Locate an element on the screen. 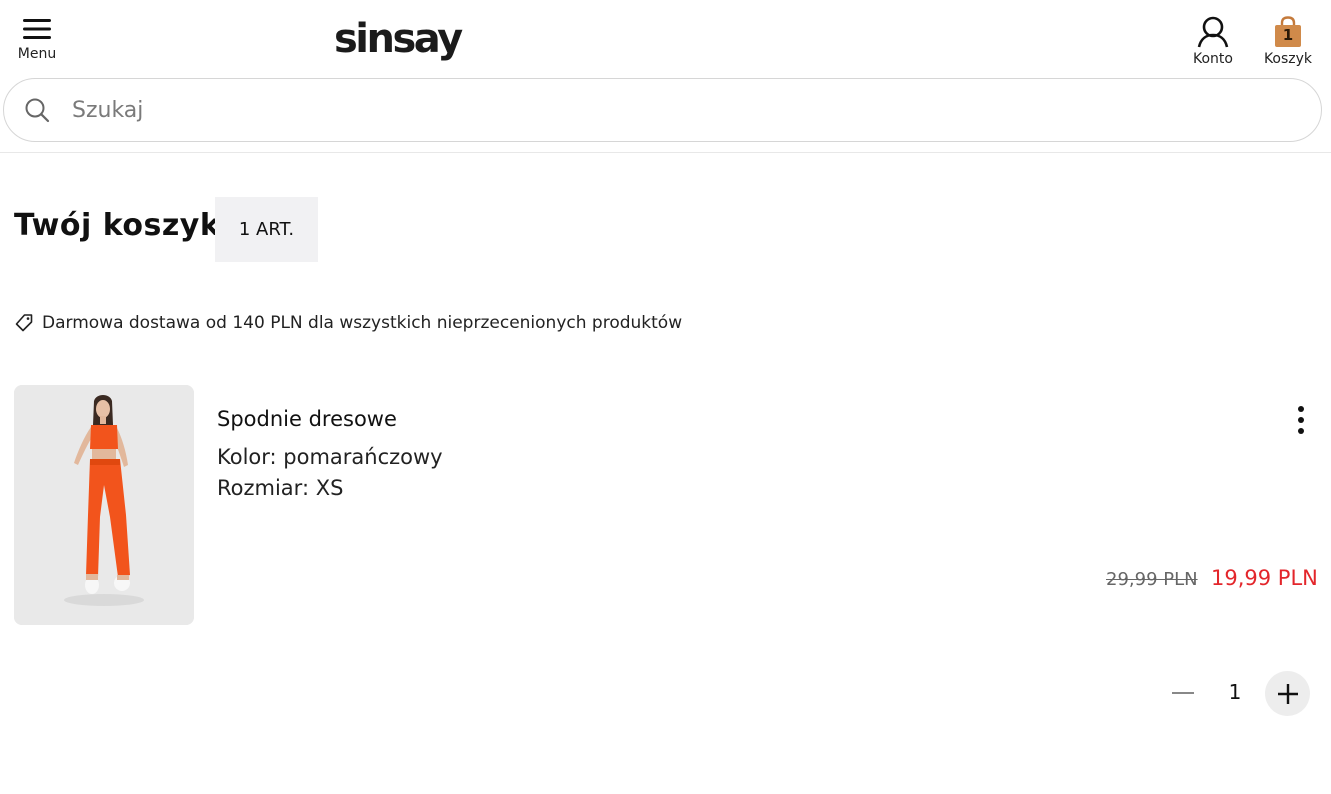 The width and height of the screenshot is (1331, 794). search-icon is located at coordinates (37, 110).